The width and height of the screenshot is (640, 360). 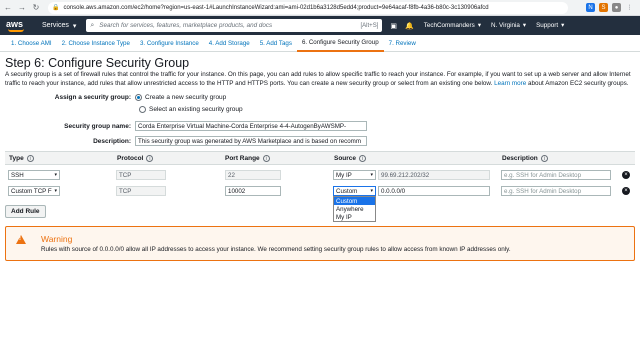 I want to click on source-select: My IP ▾, so click(x=354, y=175).